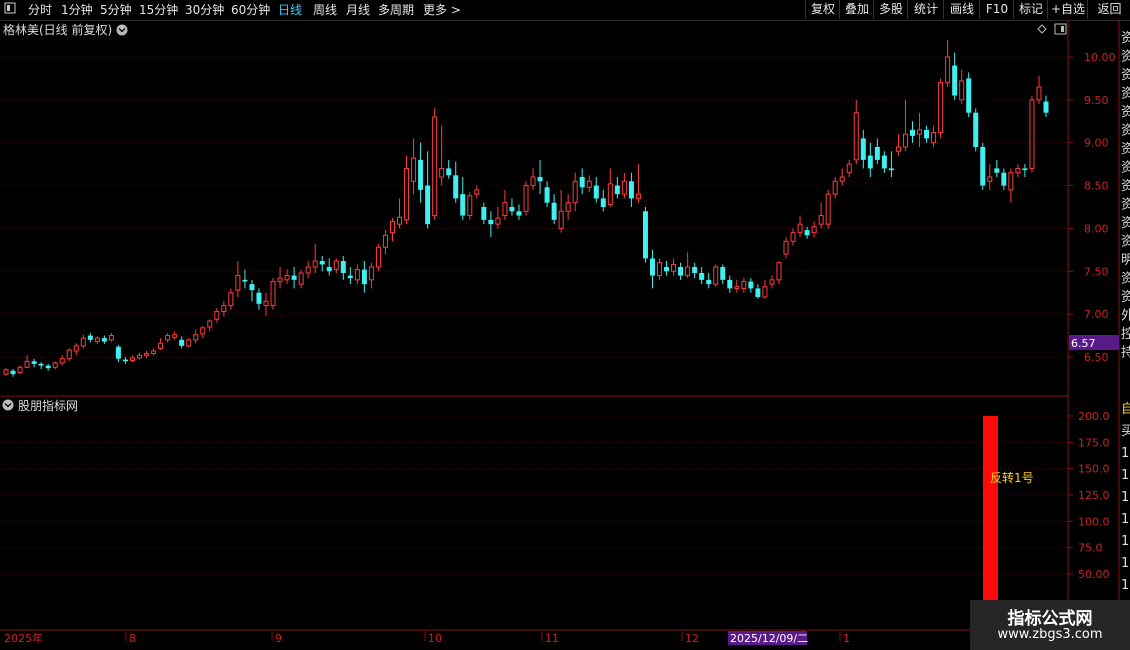 This screenshot has height=650, width=1130. I want to click on tab-period-60min: 60分钟, so click(250, 10).